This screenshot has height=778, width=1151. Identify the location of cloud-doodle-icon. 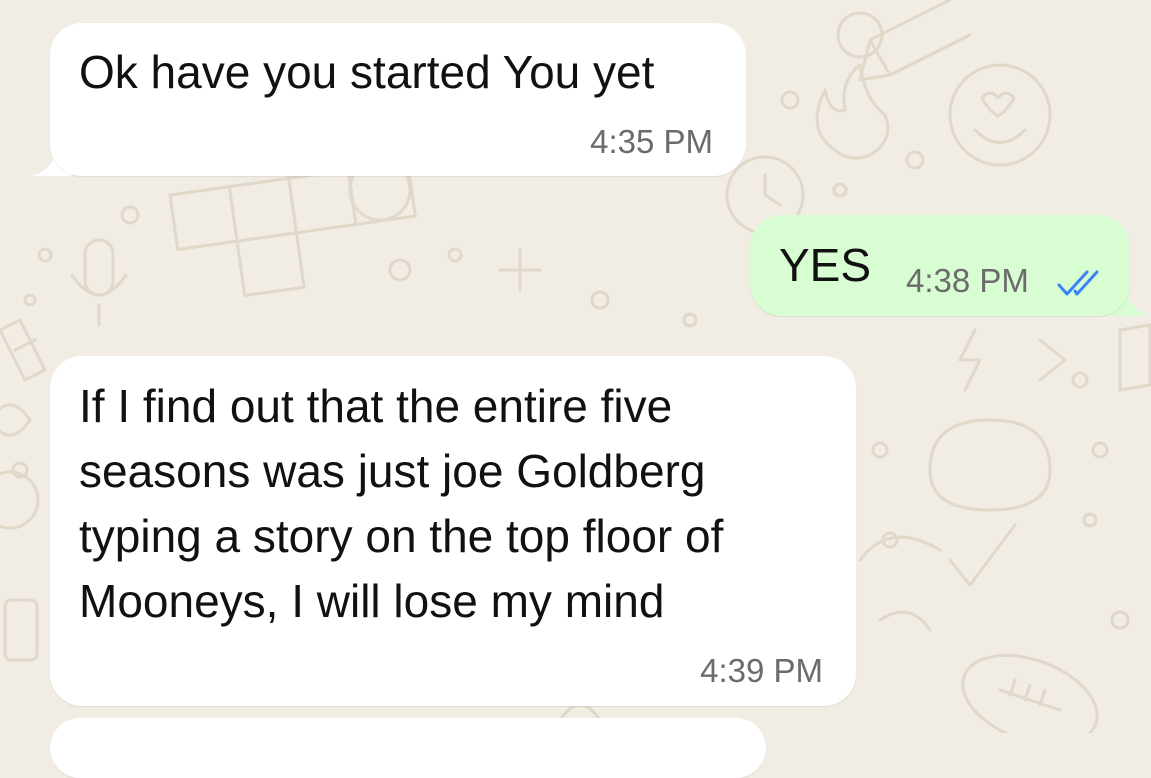
(955, 490).